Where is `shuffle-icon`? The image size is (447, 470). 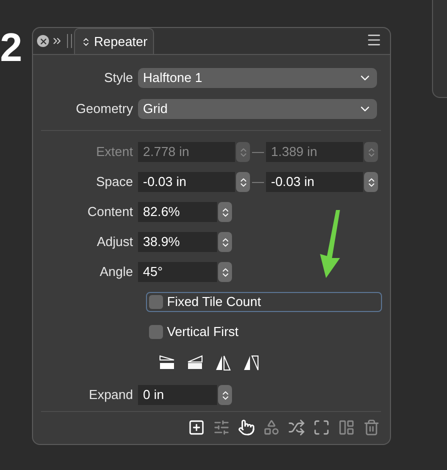 shuffle-icon is located at coordinates (296, 427).